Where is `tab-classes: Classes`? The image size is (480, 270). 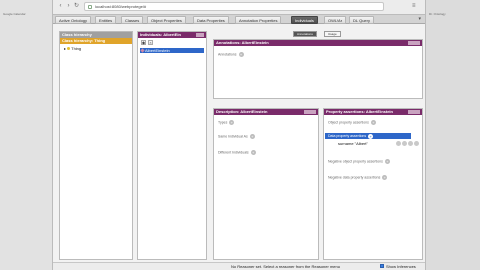 tab-classes: Classes is located at coordinates (132, 20).